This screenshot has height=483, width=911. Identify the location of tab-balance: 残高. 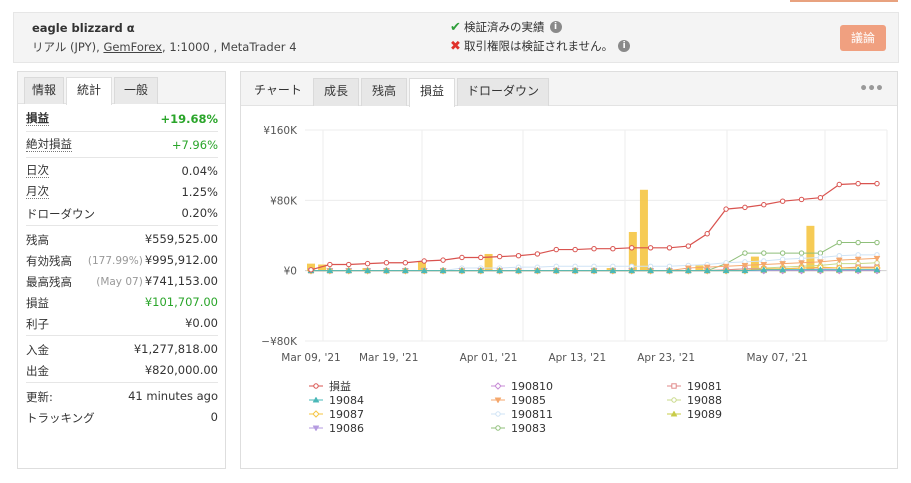
(384, 92).